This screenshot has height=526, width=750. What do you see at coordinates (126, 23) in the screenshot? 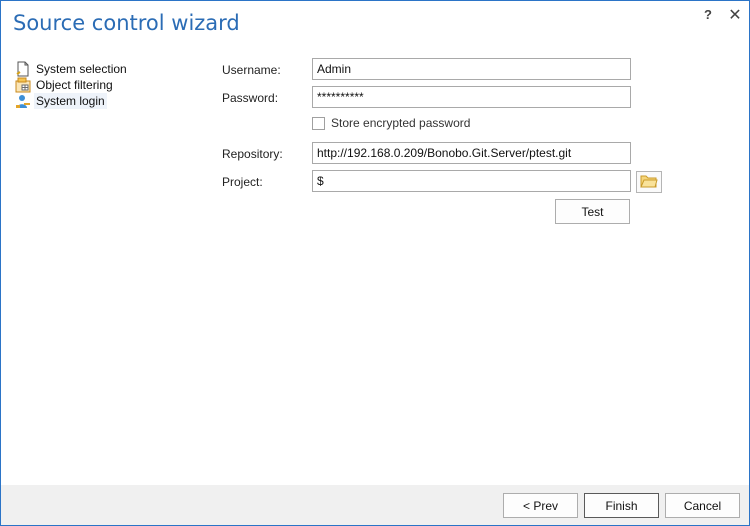
I see `window-title: Source control wizard` at bounding box center [126, 23].